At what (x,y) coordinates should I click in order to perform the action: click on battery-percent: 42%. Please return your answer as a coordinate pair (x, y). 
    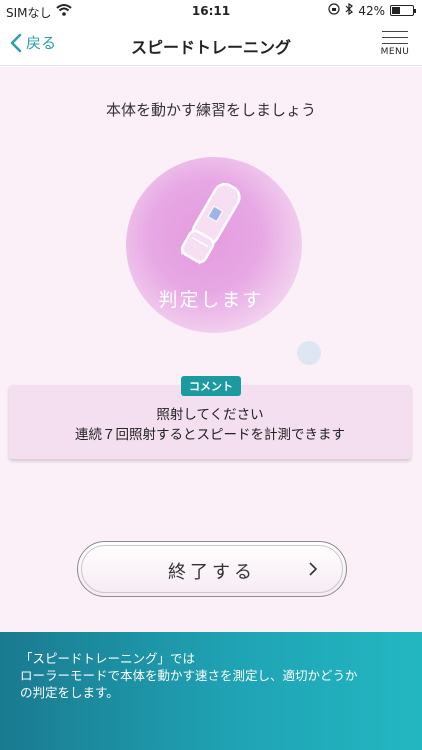
    Looking at the image, I should click on (371, 10).